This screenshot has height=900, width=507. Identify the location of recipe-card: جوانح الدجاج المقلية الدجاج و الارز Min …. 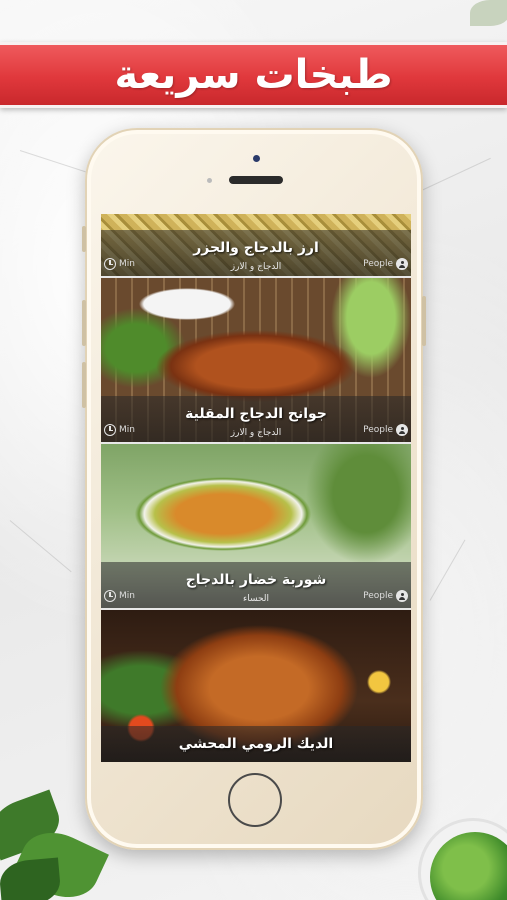
(256, 361).